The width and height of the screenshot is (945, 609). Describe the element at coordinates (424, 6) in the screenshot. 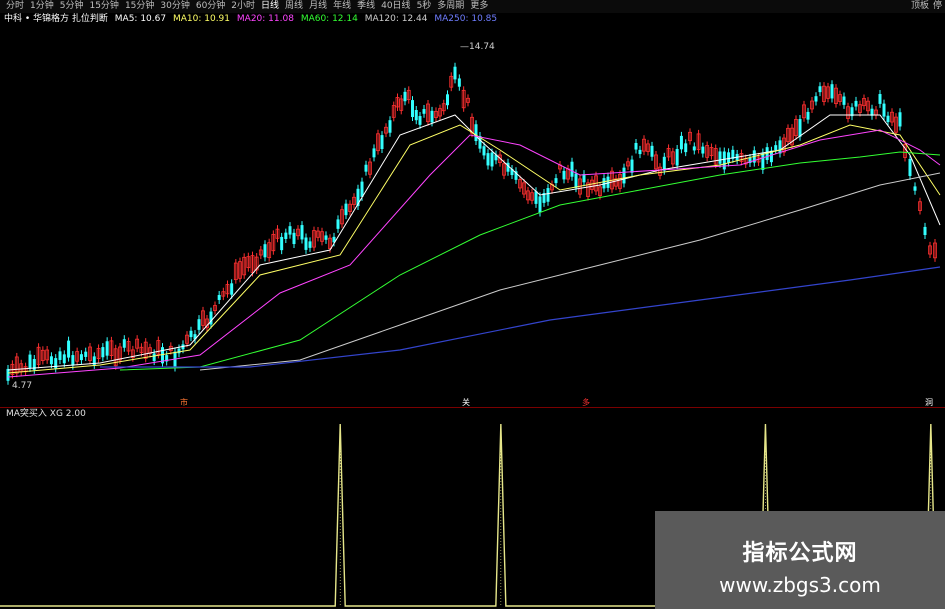

I see `period-tab: 5秒` at that location.